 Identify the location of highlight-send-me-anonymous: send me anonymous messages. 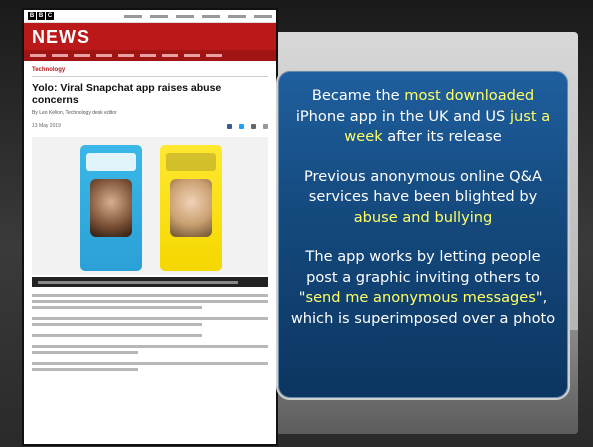
(420, 297).